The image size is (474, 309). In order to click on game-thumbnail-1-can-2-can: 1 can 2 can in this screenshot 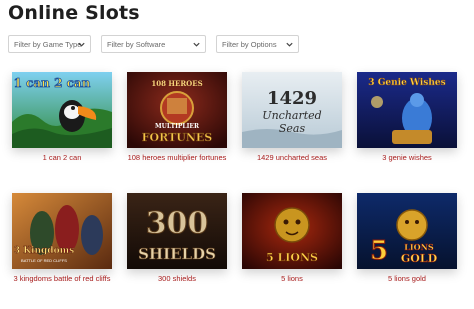, I will do `click(62, 110)`.